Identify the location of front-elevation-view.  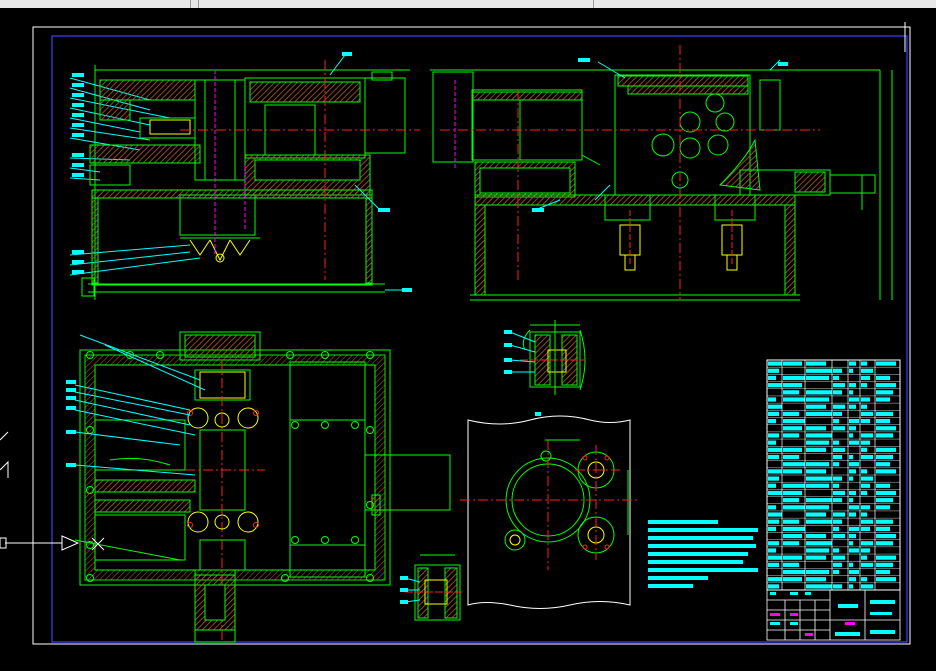
(244, 176).